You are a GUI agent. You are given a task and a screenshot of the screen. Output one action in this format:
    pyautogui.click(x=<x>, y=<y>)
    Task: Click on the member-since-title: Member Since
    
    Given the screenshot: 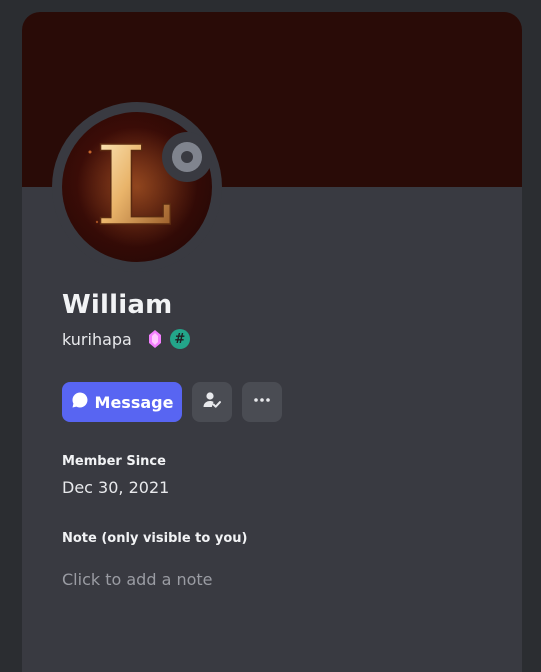 What is the action you would take?
    pyautogui.click(x=114, y=461)
    